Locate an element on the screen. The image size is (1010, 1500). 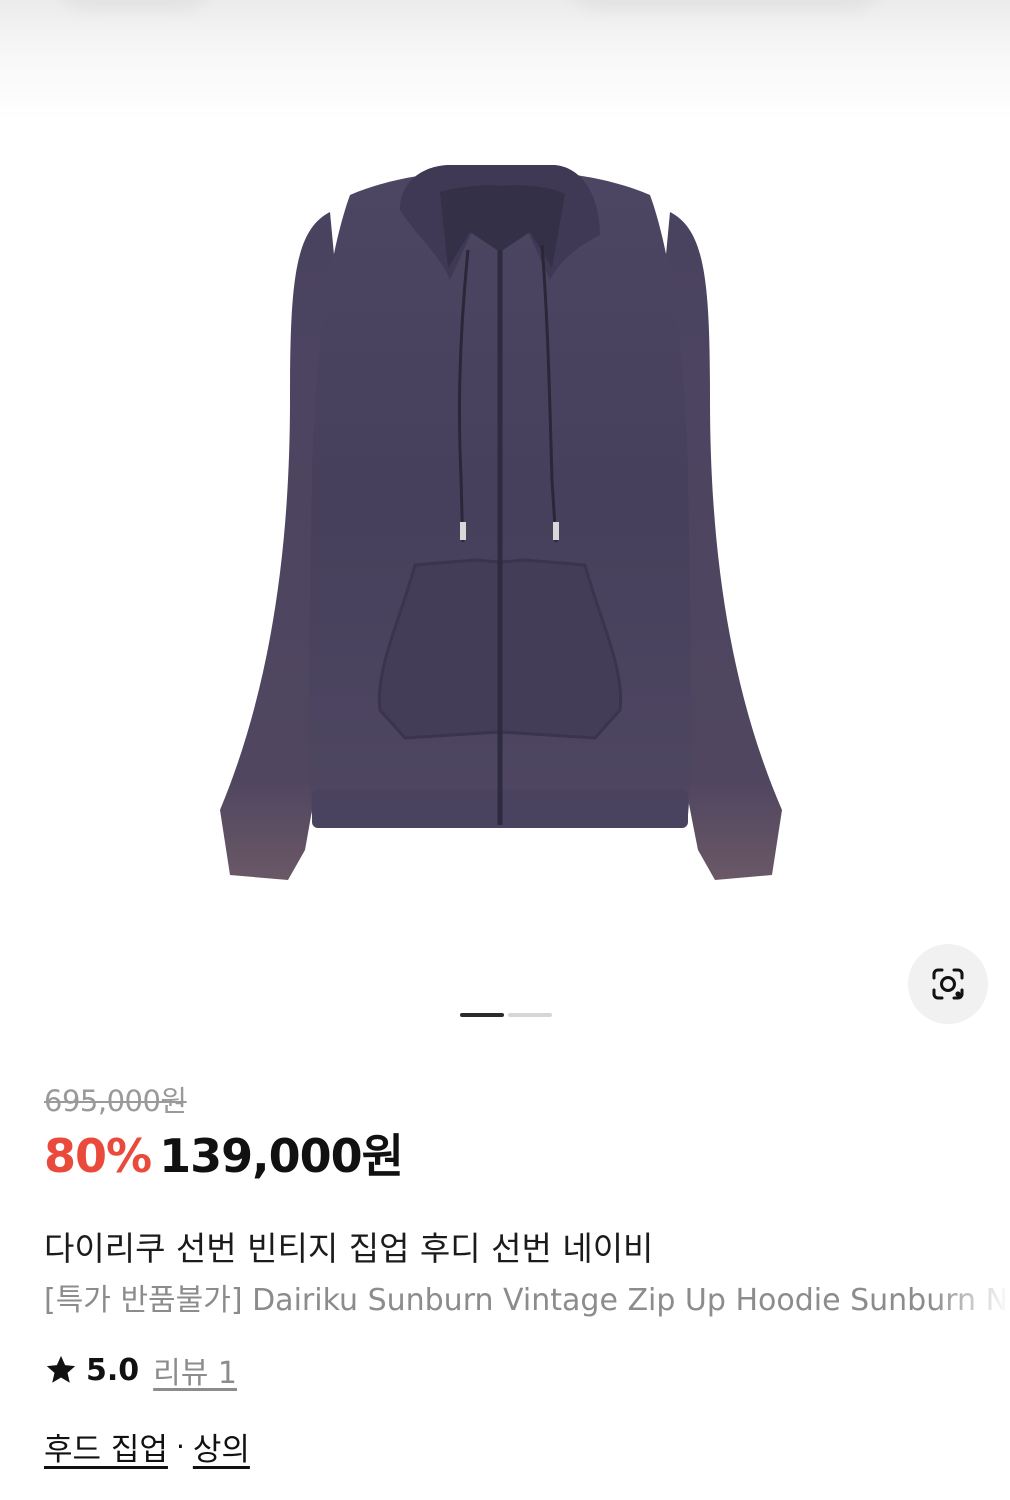
review-count-link: 리뷰 1 is located at coordinates (195, 1370).